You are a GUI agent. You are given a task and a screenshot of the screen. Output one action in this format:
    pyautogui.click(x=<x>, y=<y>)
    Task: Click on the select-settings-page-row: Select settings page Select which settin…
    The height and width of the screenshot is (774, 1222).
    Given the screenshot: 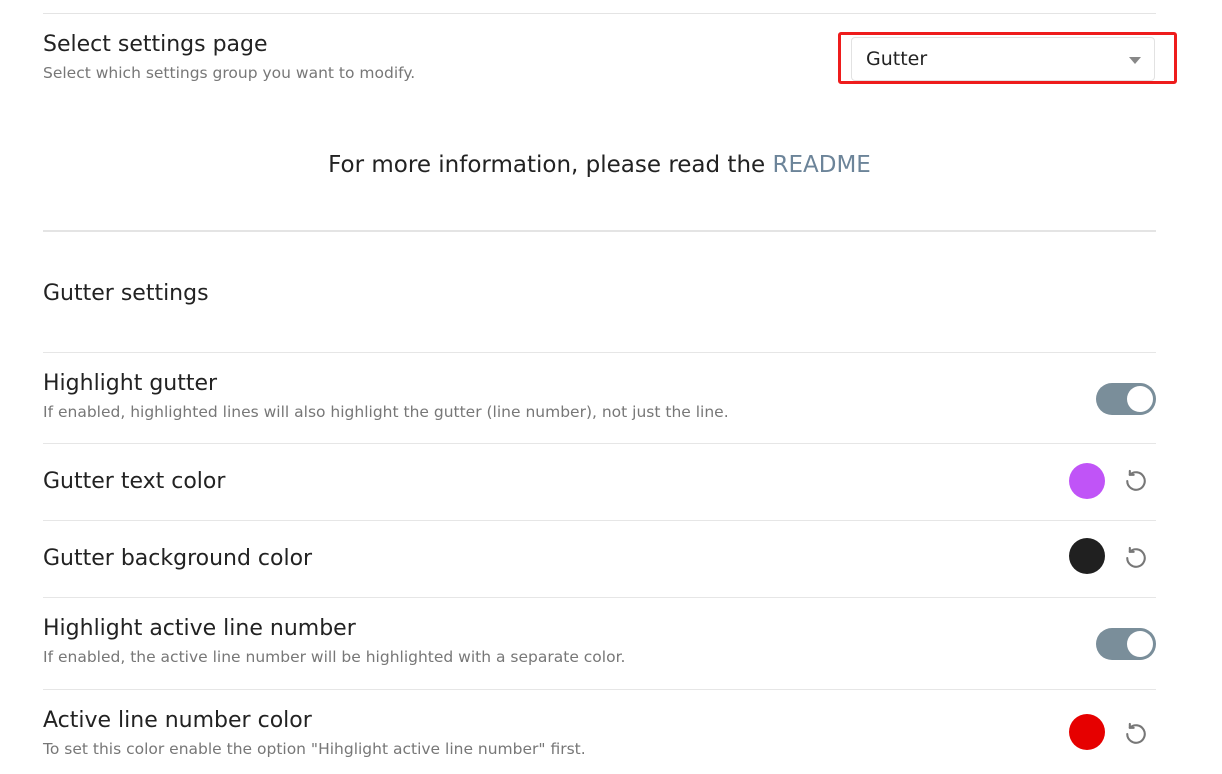 What is the action you would take?
    pyautogui.click(x=610, y=62)
    